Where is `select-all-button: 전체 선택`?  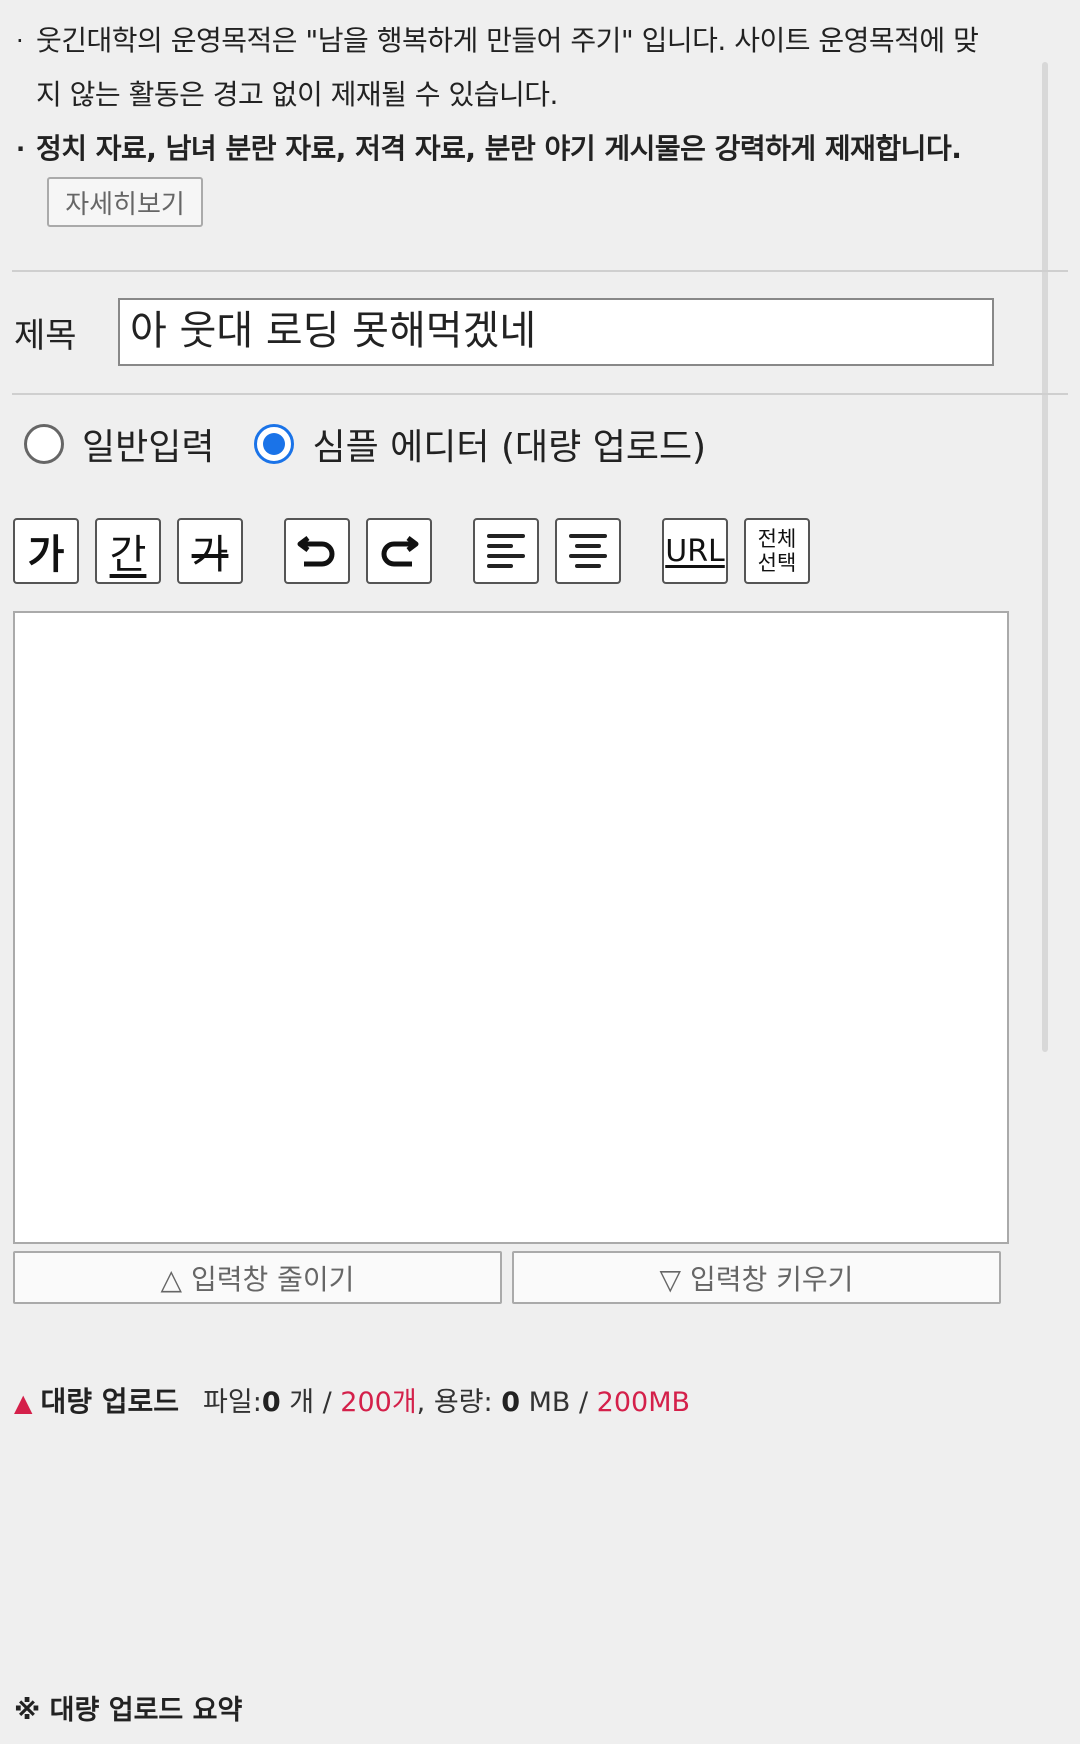
select-all-button: 전체 선택 is located at coordinates (777, 551).